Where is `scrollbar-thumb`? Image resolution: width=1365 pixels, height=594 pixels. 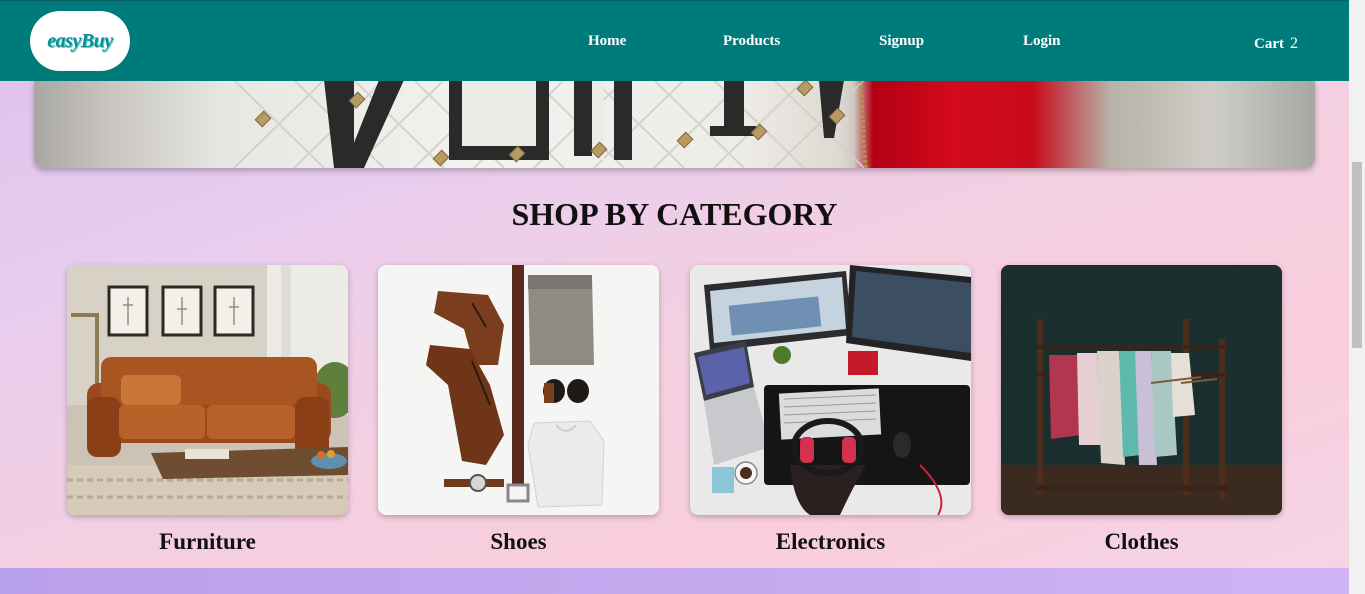
scrollbar-thumb is located at coordinates (1357, 255).